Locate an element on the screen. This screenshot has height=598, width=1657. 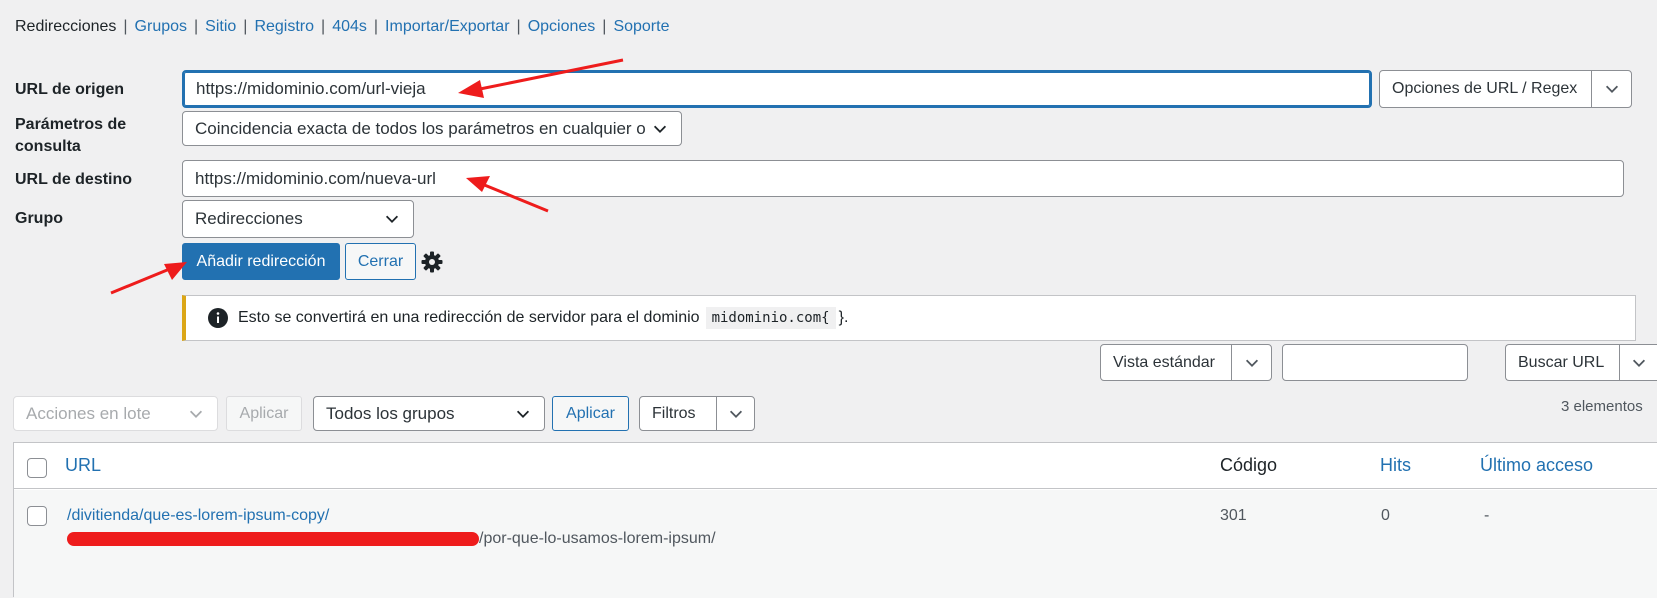
subnav-link-grupos: Grupos is located at coordinates (161, 26).